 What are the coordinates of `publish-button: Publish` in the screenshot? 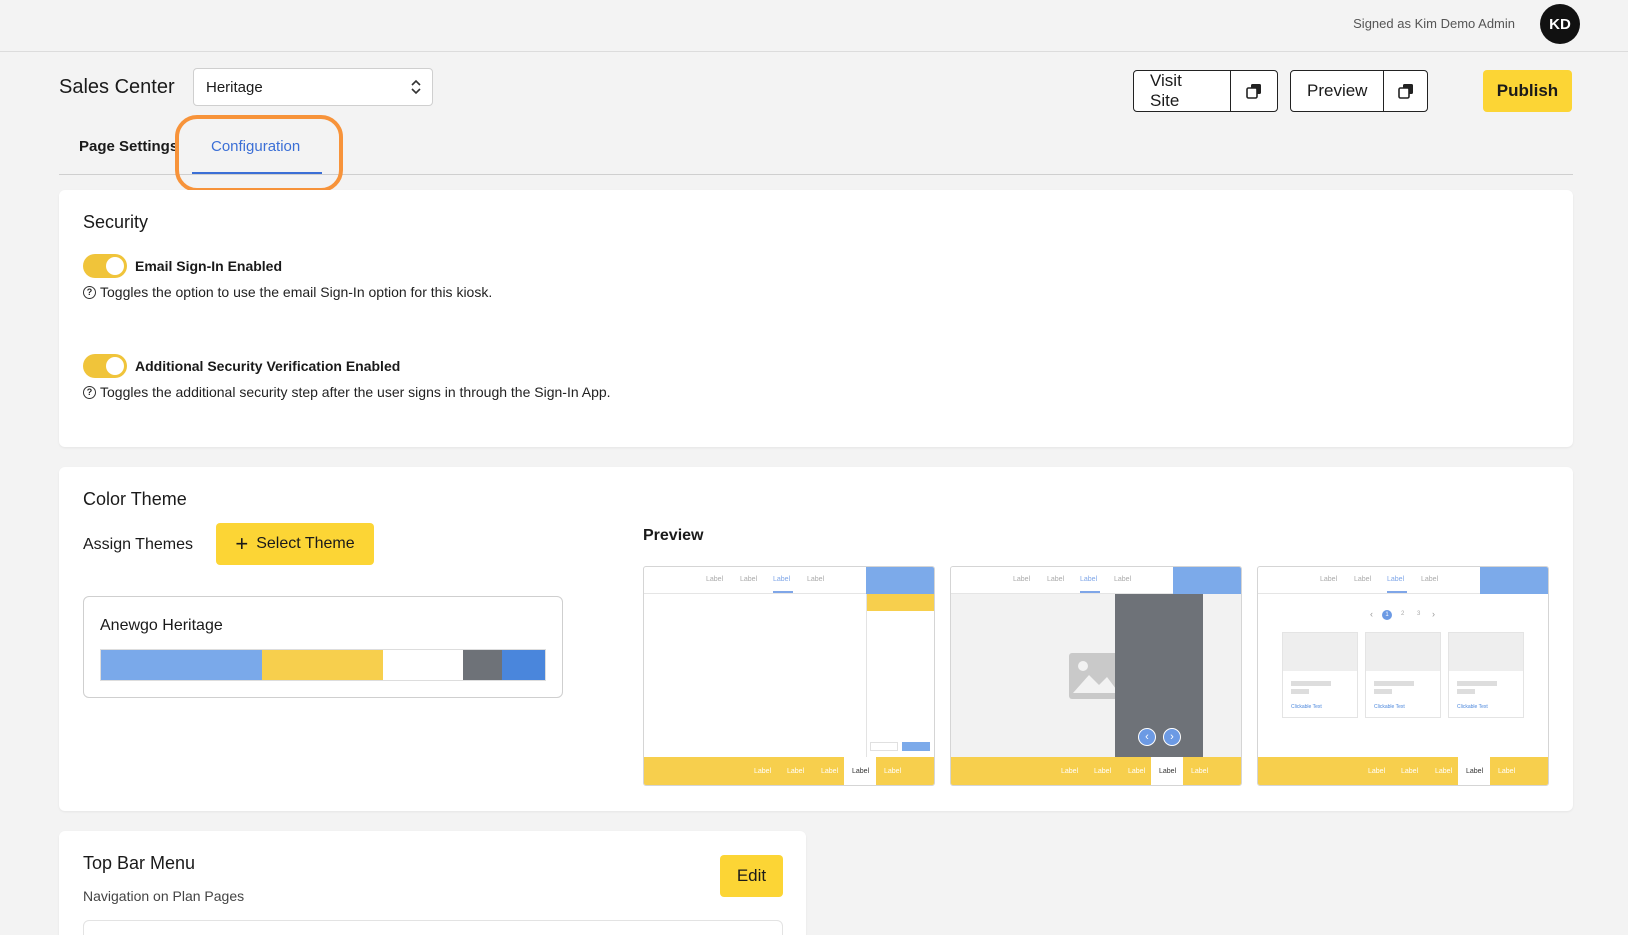 It's located at (1527, 91).